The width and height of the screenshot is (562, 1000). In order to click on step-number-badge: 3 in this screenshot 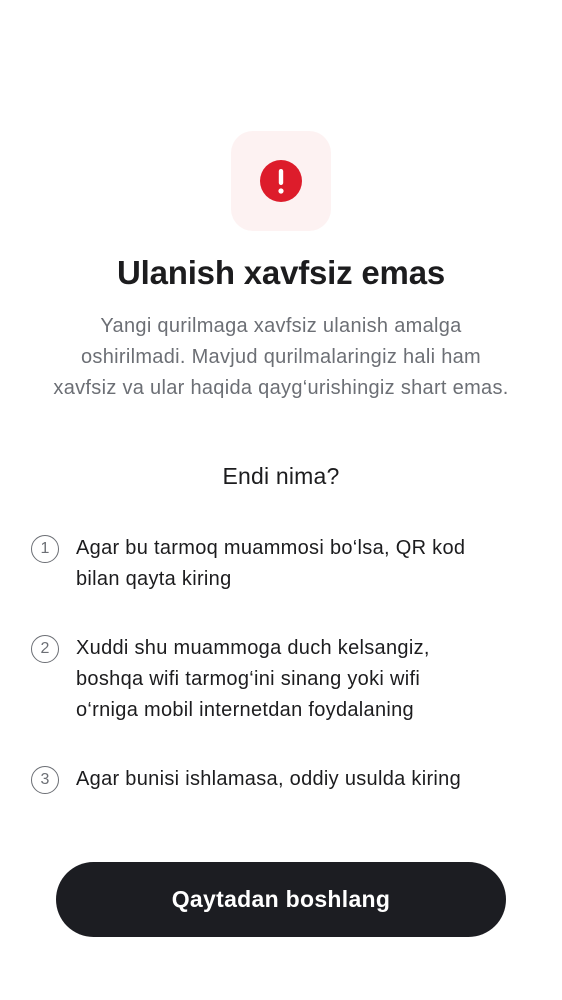, I will do `click(45, 780)`.